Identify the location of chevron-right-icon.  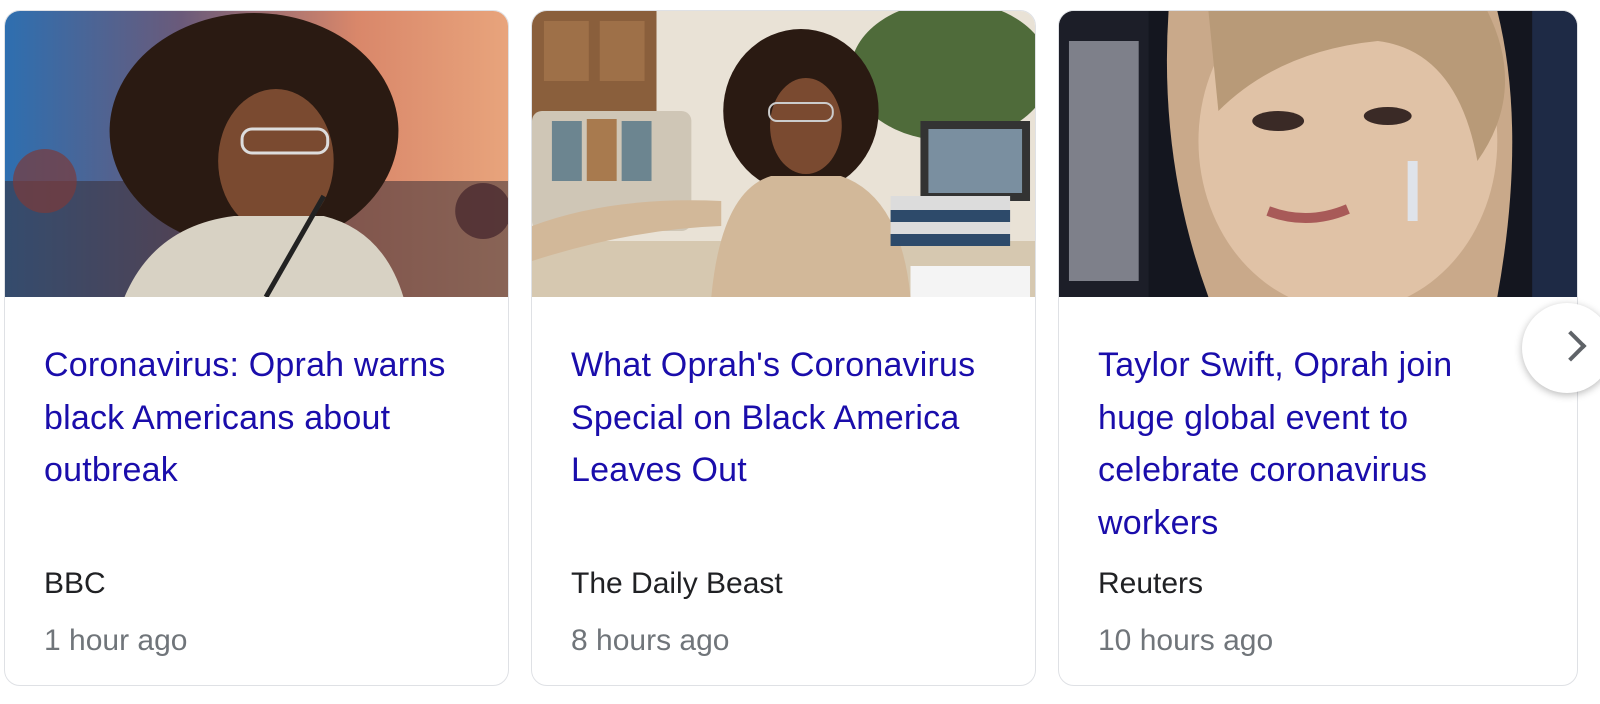
(1571, 346).